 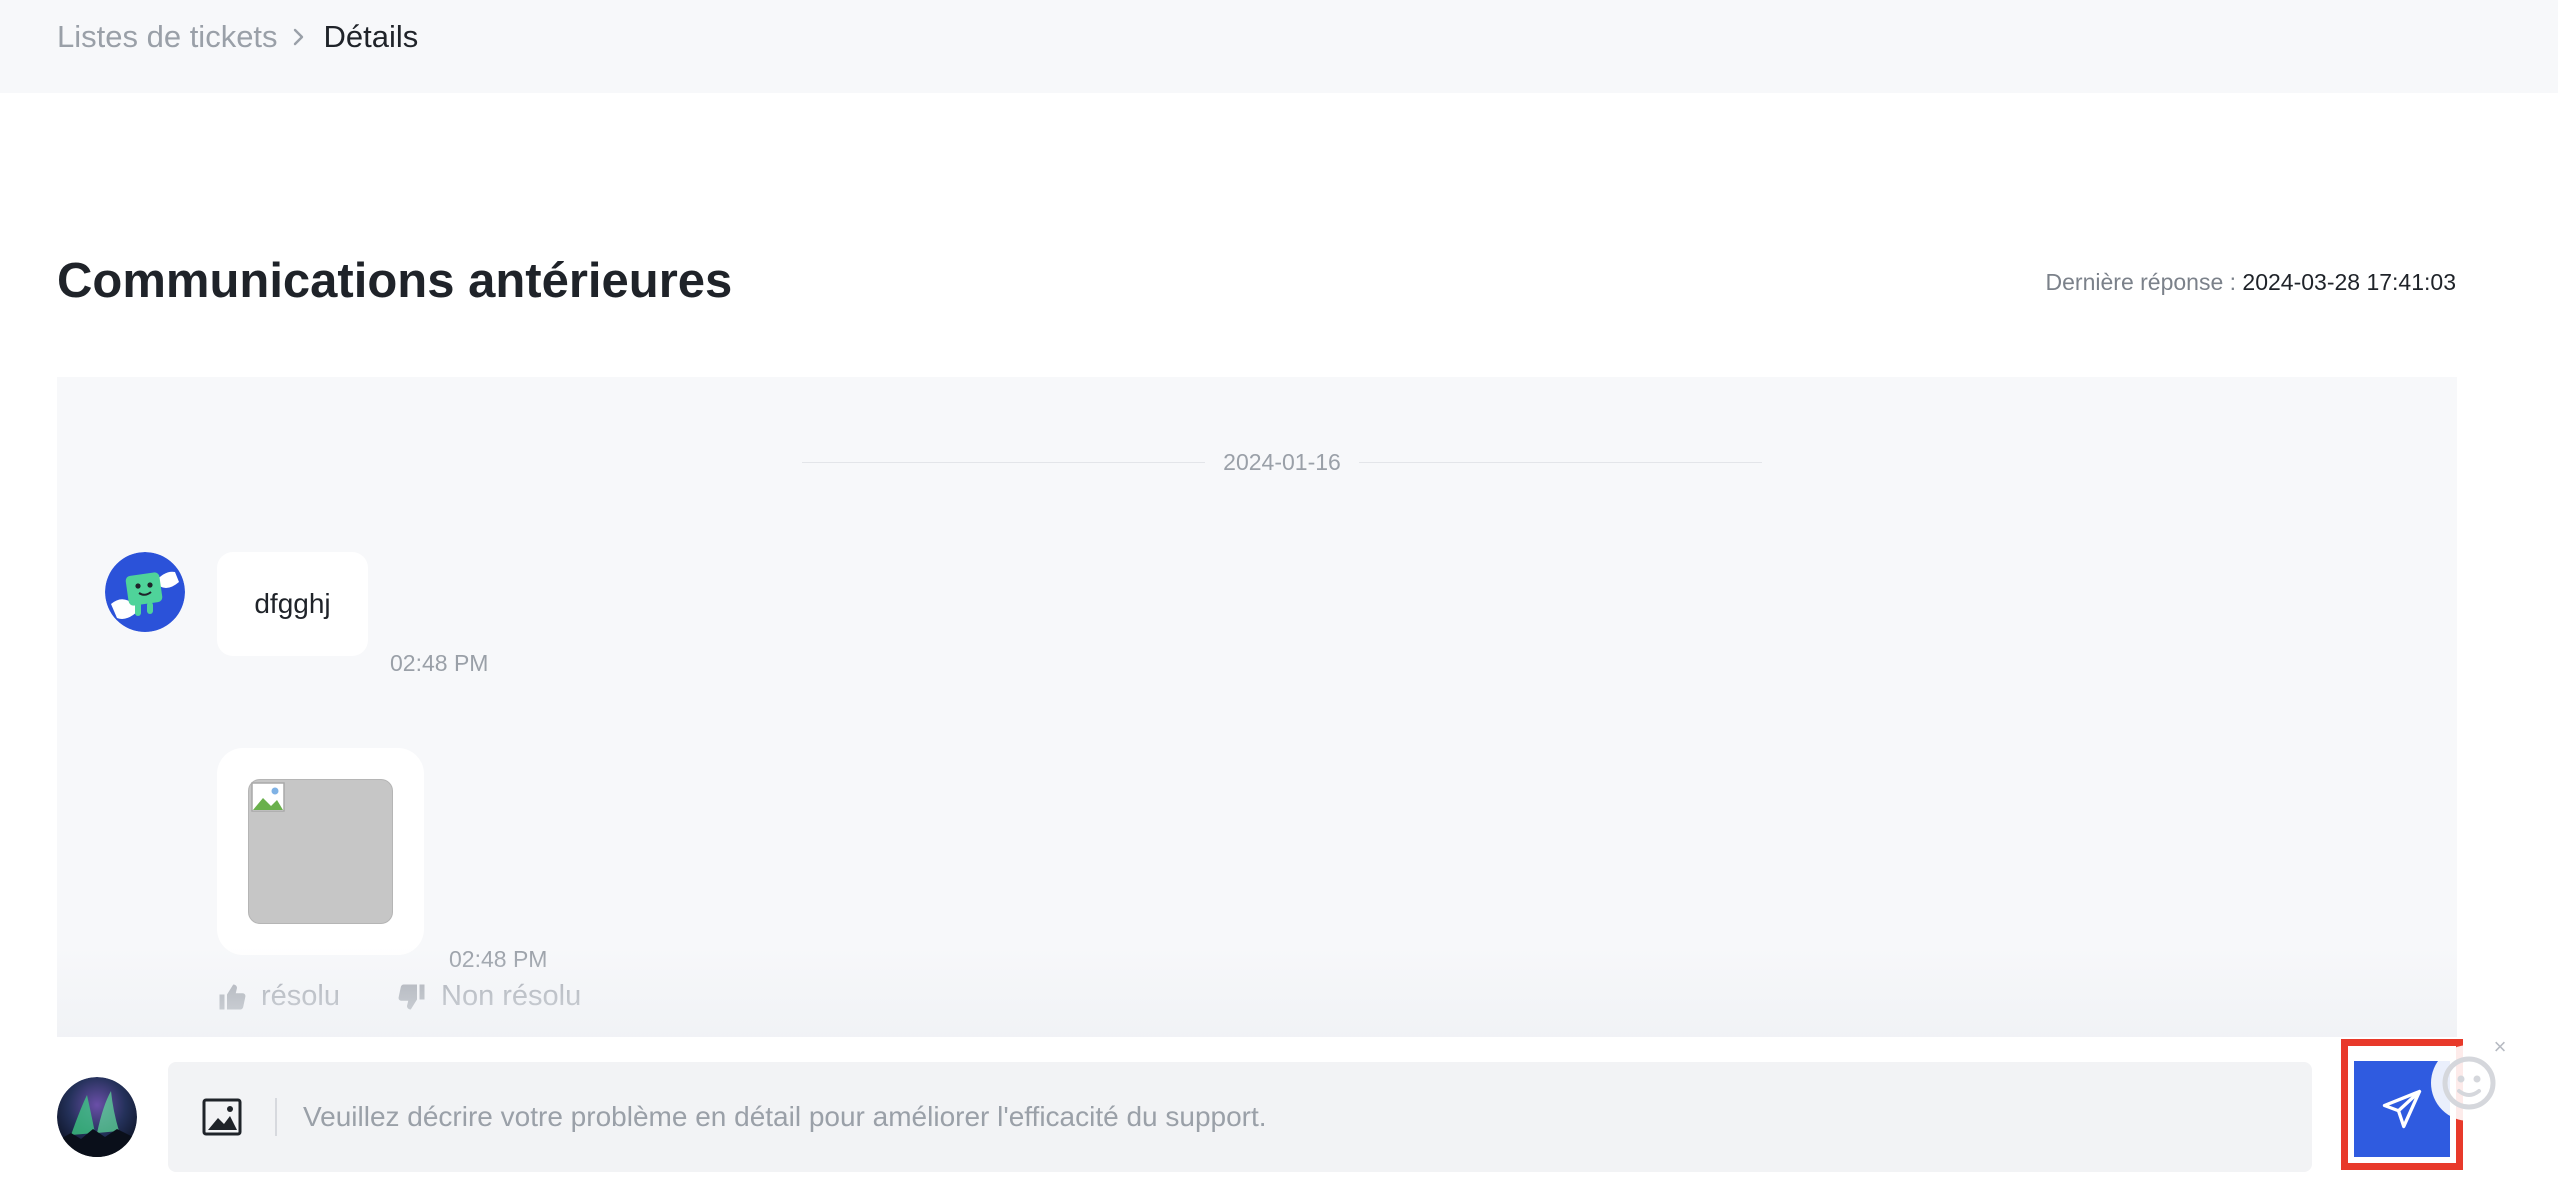 I want to click on image-message-bubble, so click(x=320, y=851).